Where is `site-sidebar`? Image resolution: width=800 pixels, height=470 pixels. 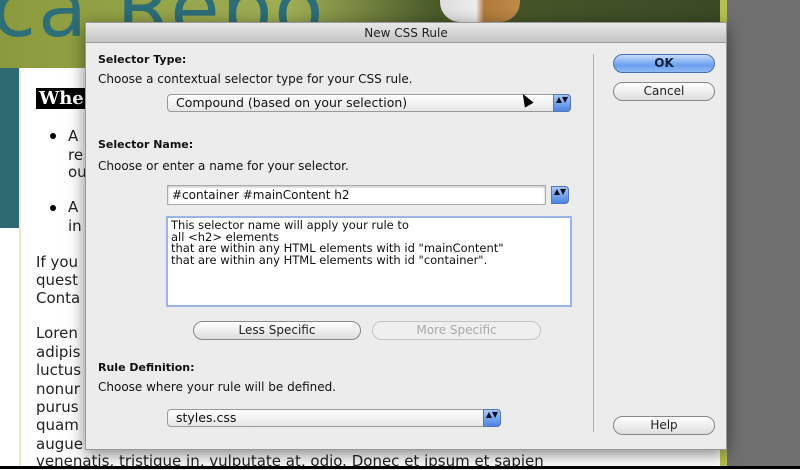
site-sidebar is located at coordinates (9, 148).